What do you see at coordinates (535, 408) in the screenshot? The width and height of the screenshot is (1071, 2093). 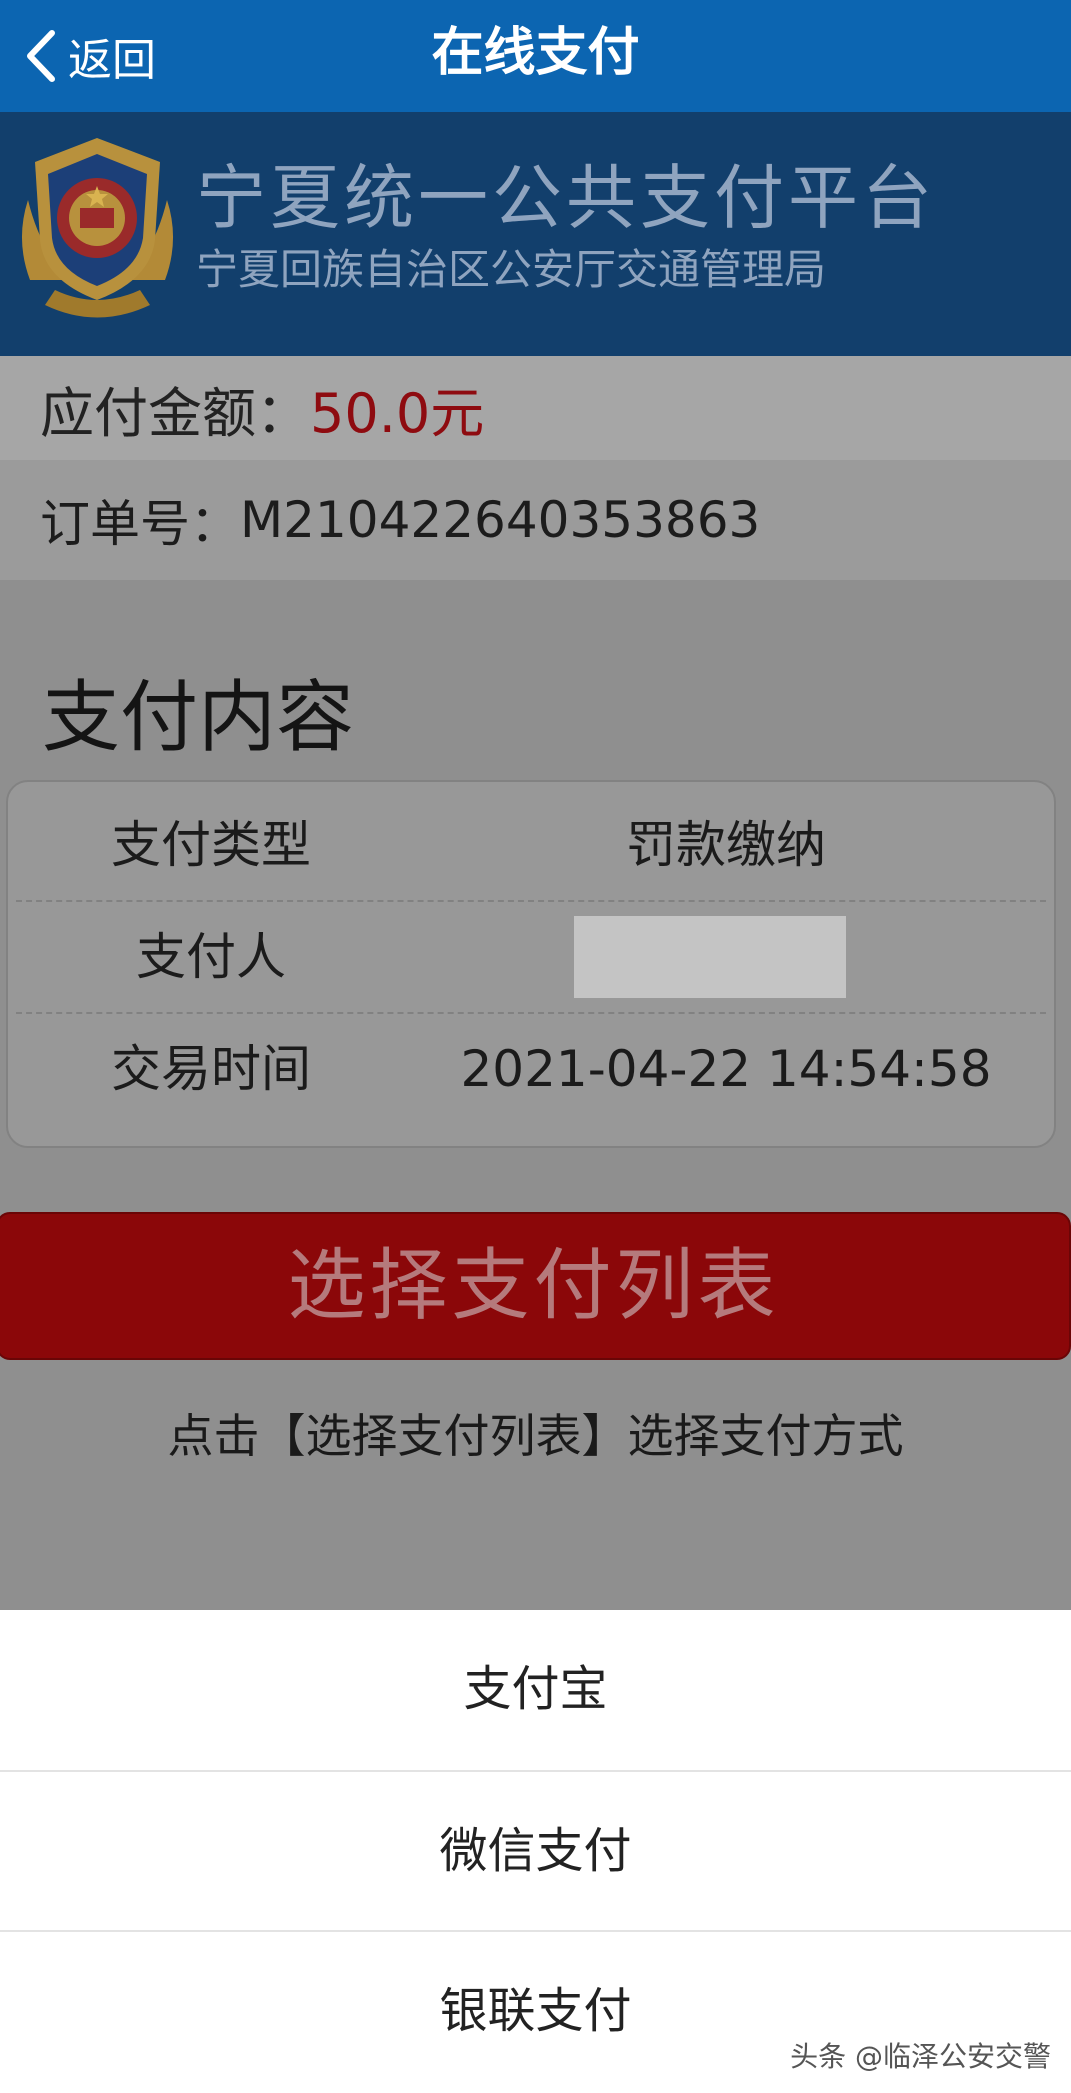 I see `amount-row: 应付金额： 50.0元` at bounding box center [535, 408].